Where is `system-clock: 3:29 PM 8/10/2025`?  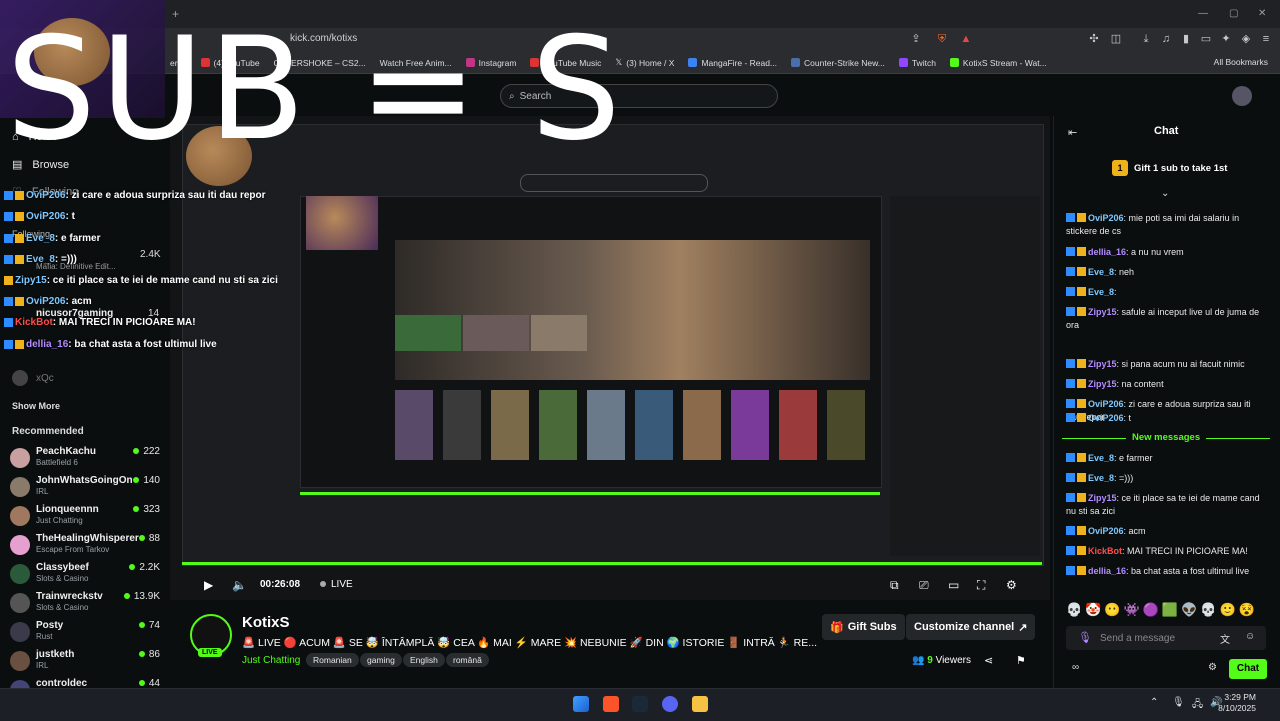 system-clock: 3:29 PM 8/10/2025 is located at coordinates (1237, 703).